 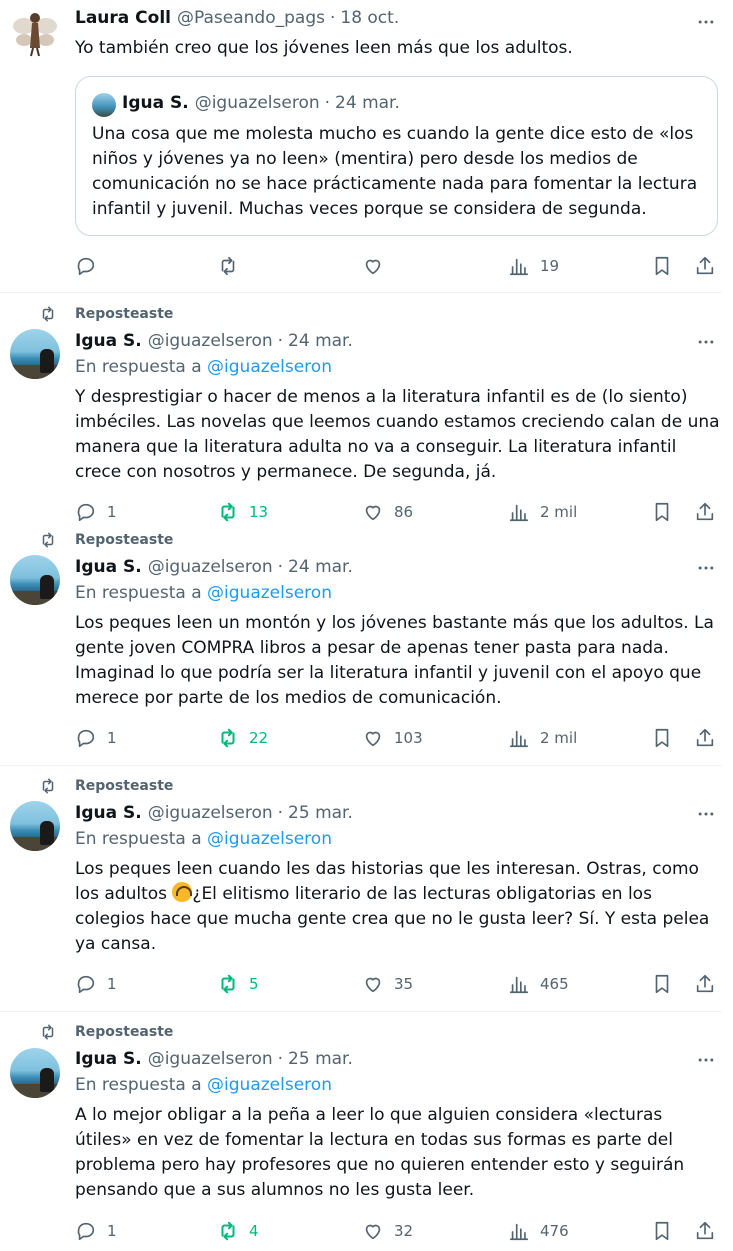 I want to click on like-button: 32, so click(x=387, y=1231).